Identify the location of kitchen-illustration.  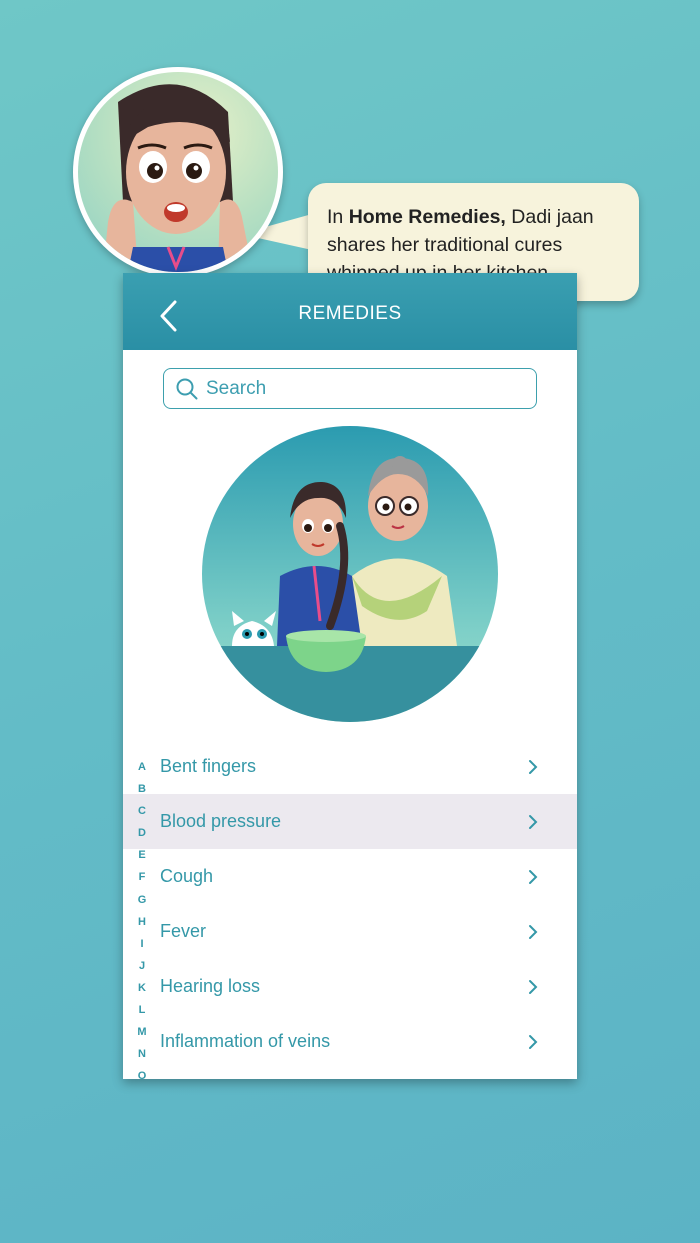
(350, 574).